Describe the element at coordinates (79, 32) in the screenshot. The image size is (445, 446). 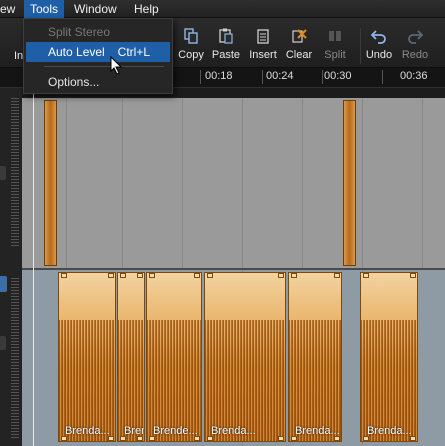
I see `menu-item-label: Split Stereo` at that location.